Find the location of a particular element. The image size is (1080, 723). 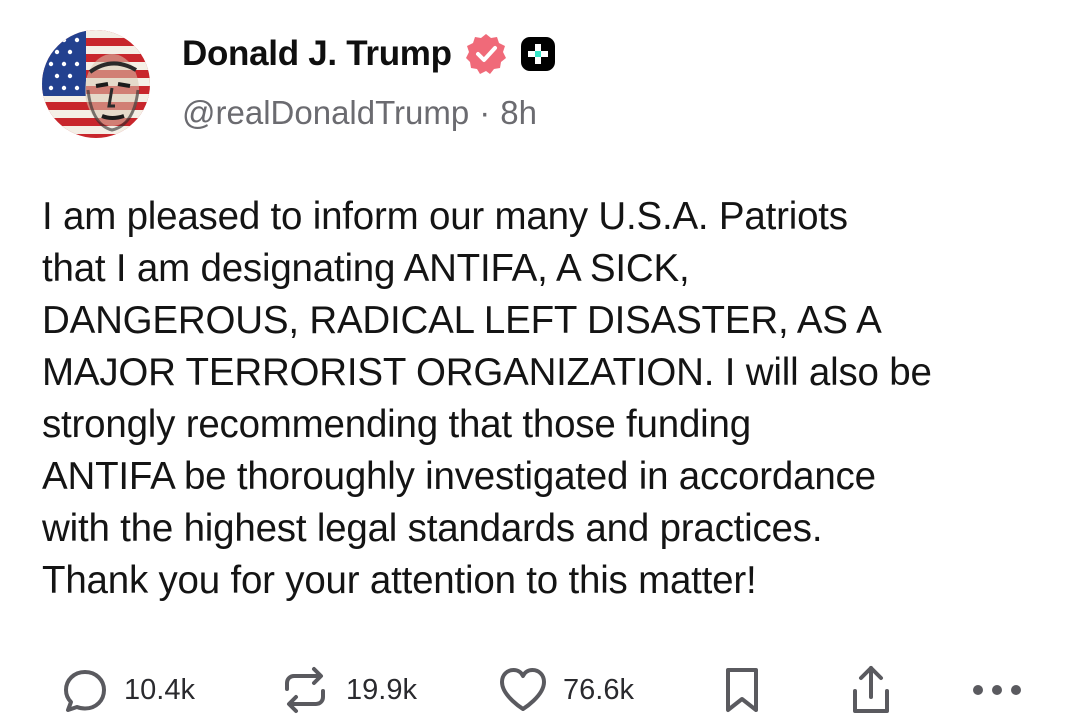

action-bar: 10.4k 19.9k 76.6k is located at coordinates (540, 690).